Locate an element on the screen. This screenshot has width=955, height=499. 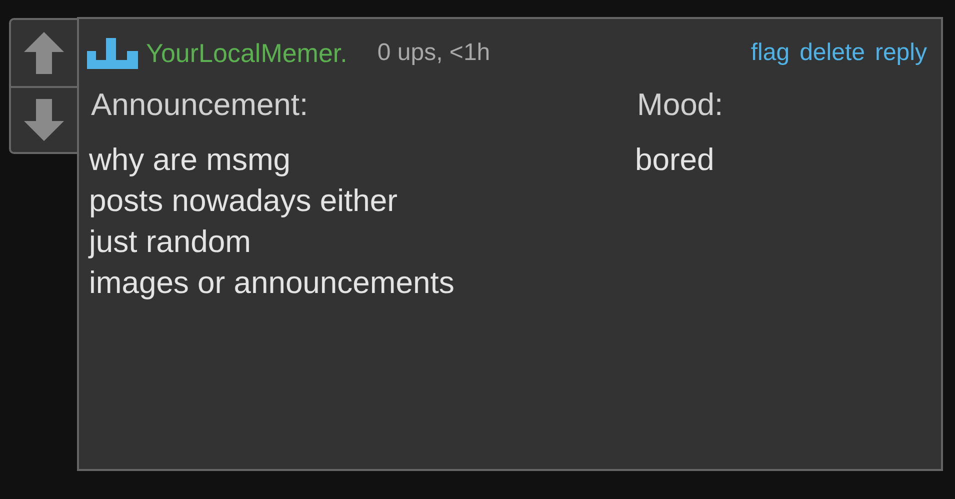
username-link: YourLocalMemer. is located at coordinates (247, 53).